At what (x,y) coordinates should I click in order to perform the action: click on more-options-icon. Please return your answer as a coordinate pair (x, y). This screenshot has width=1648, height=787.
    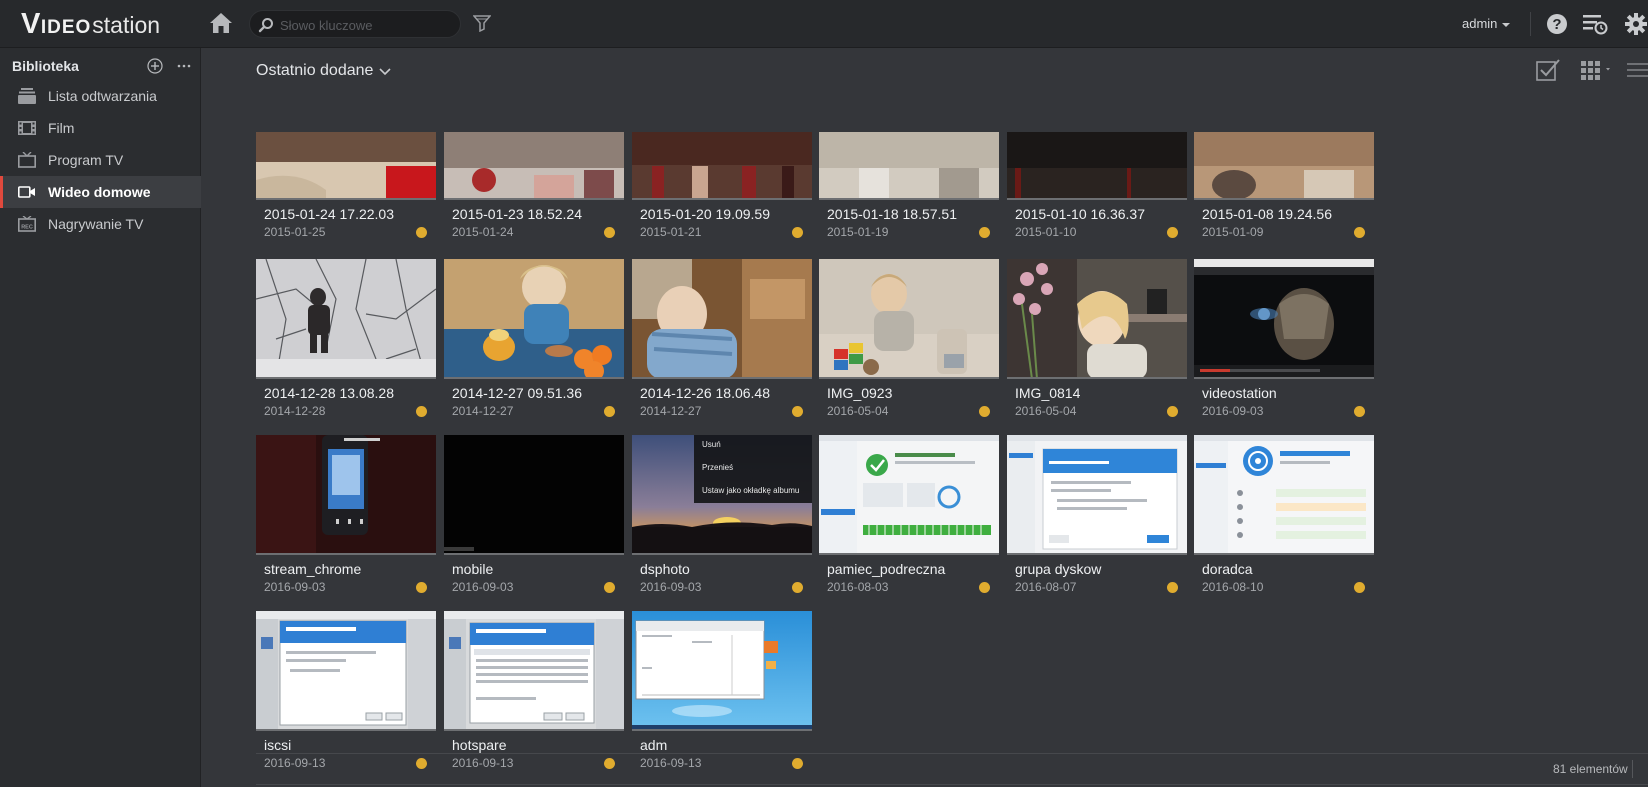
    Looking at the image, I should click on (184, 66).